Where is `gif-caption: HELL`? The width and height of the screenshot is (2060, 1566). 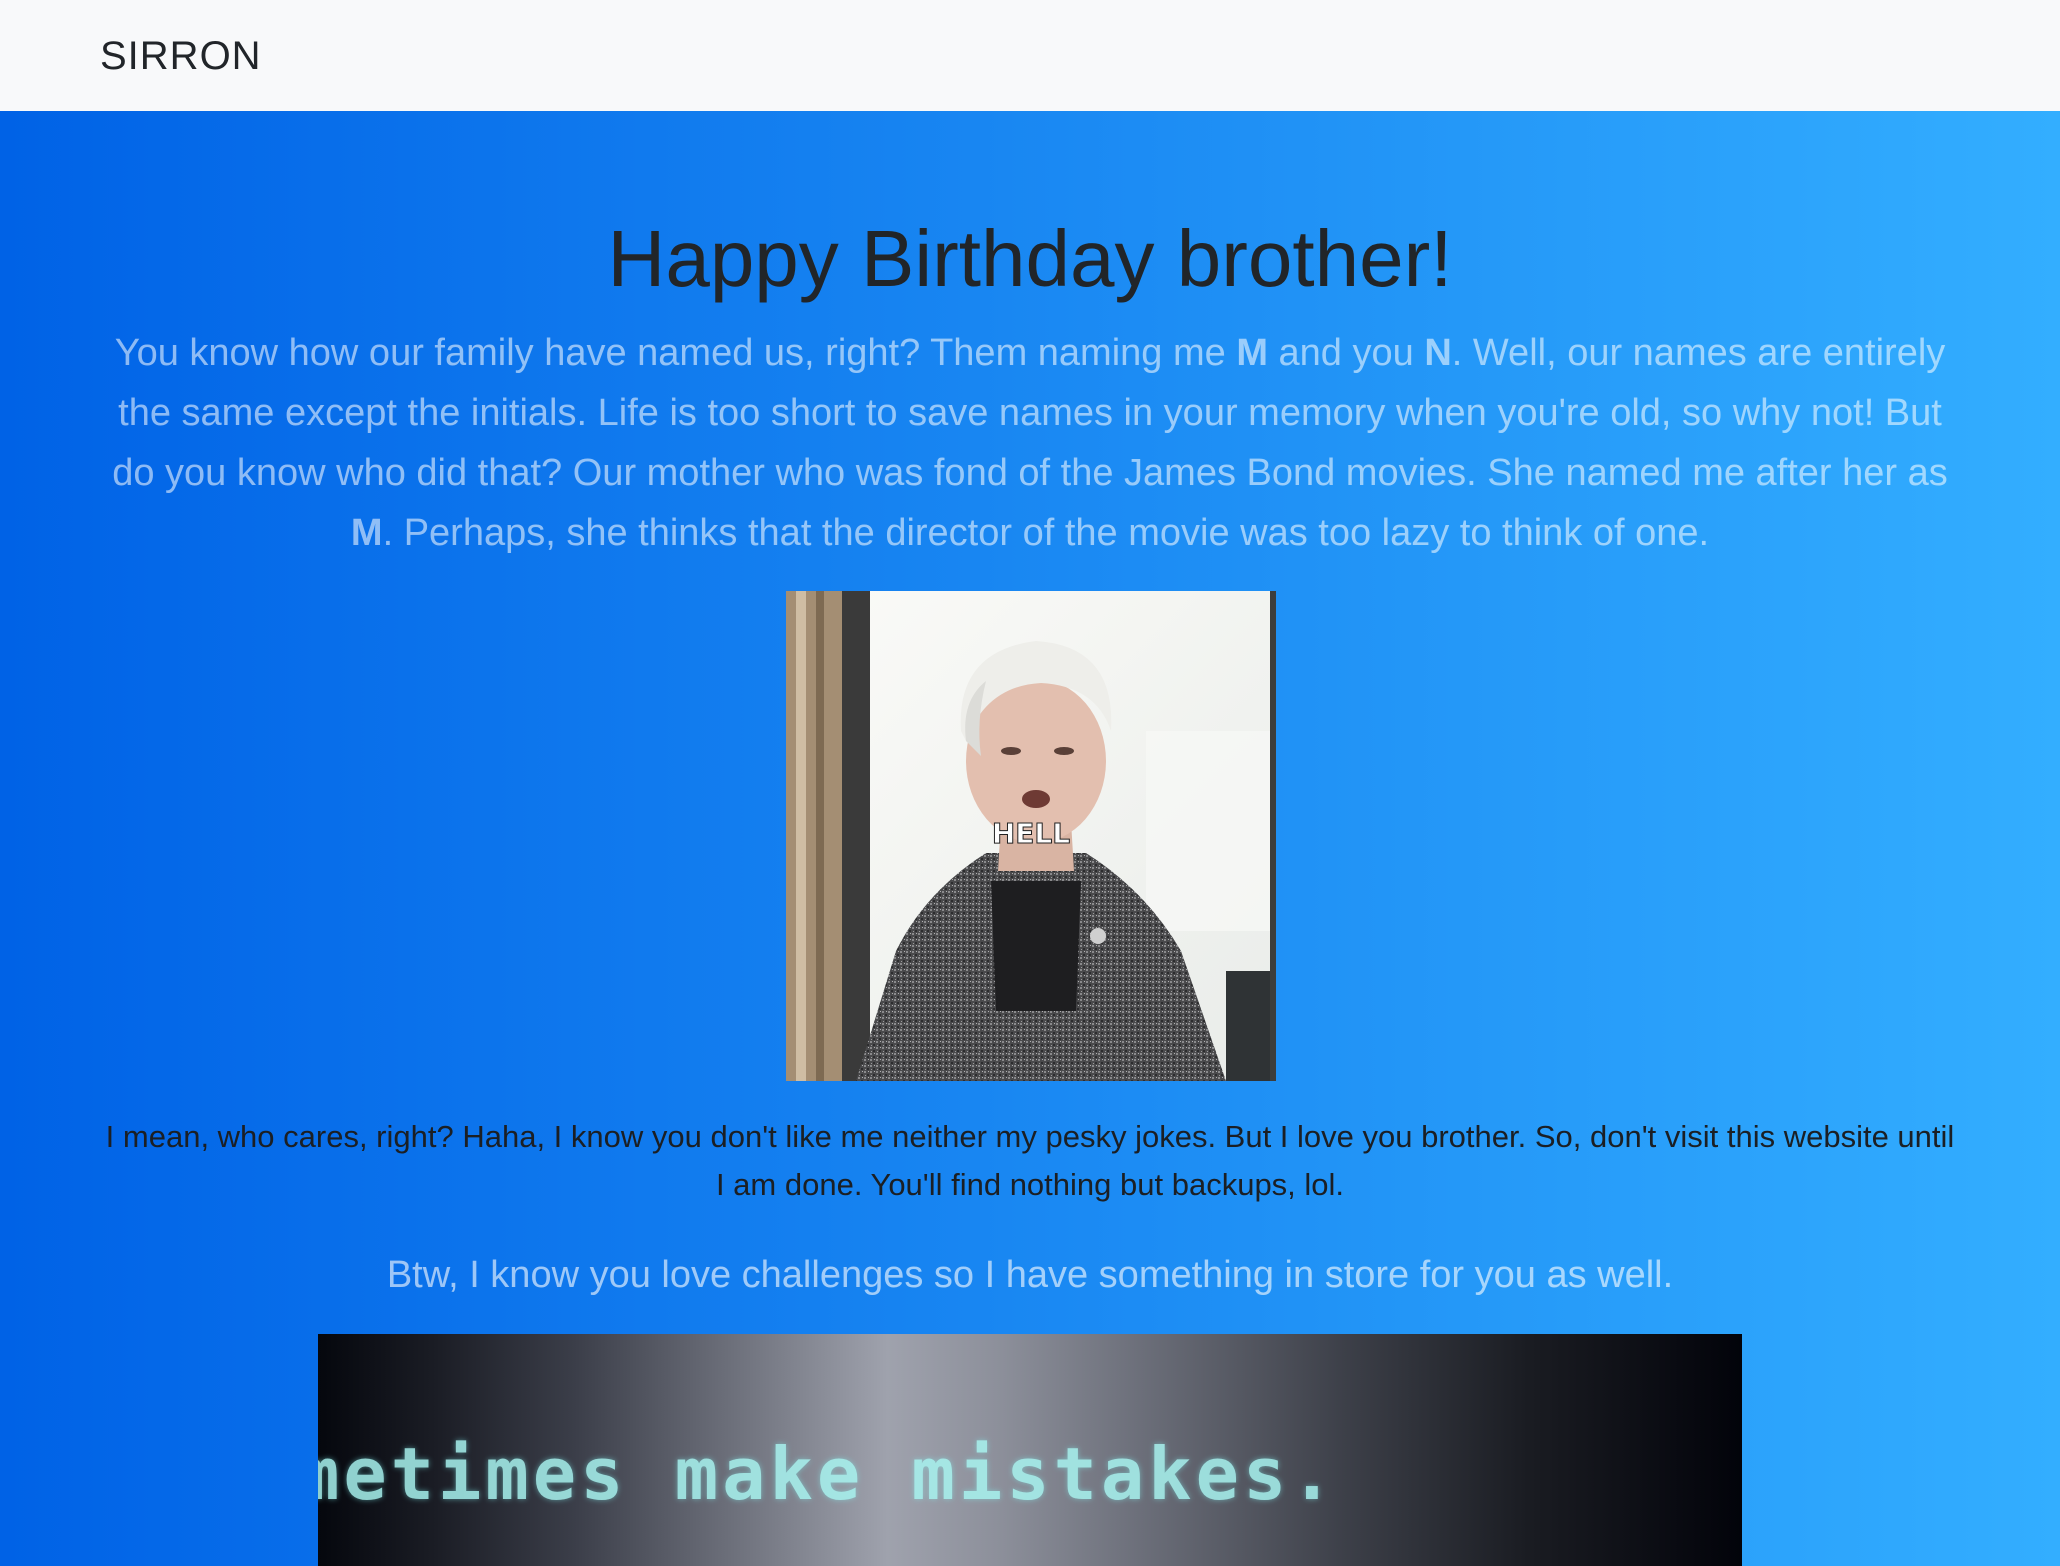
gif-caption: HELL is located at coordinates (1031, 833).